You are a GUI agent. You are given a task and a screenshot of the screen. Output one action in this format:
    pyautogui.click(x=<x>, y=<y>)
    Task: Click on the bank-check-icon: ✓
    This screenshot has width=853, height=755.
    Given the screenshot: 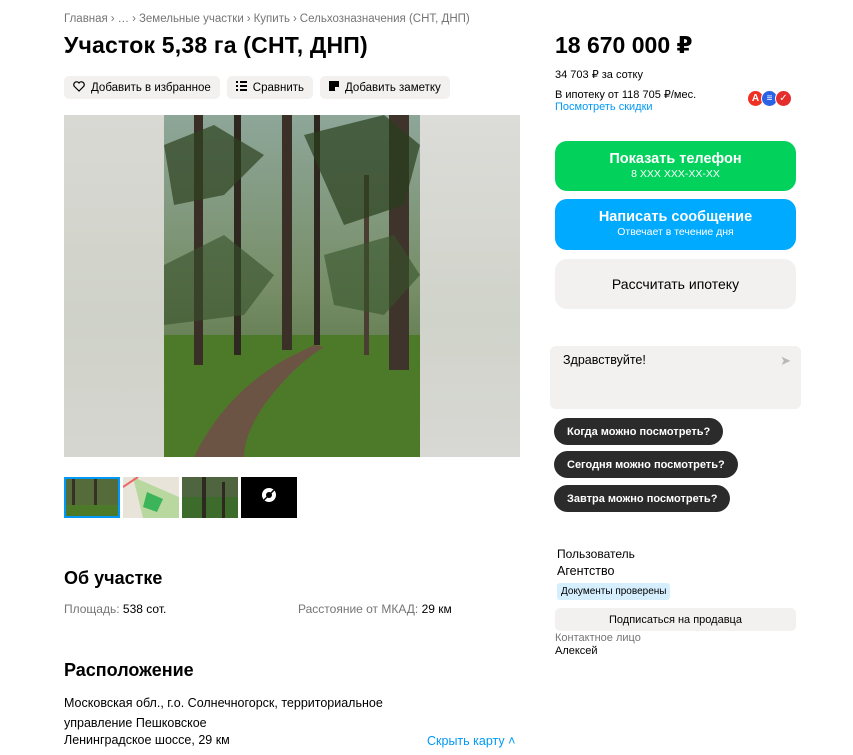 What is the action you would take?
    pyautogui.click(x=783, y=98)
    